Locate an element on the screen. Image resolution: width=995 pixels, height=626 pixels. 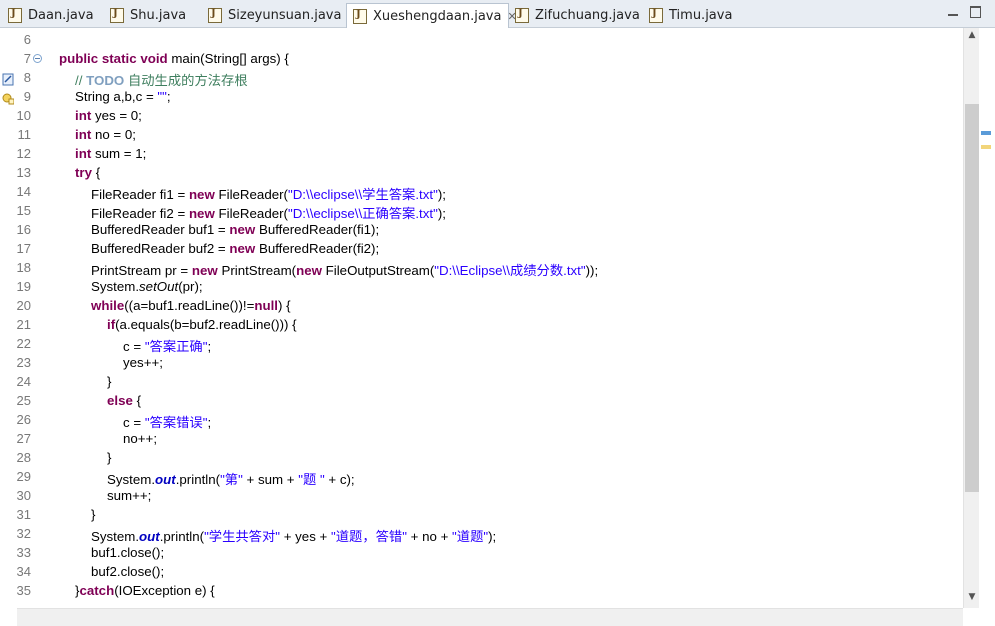
line-number: 30 is located at coordinates (23, 495).